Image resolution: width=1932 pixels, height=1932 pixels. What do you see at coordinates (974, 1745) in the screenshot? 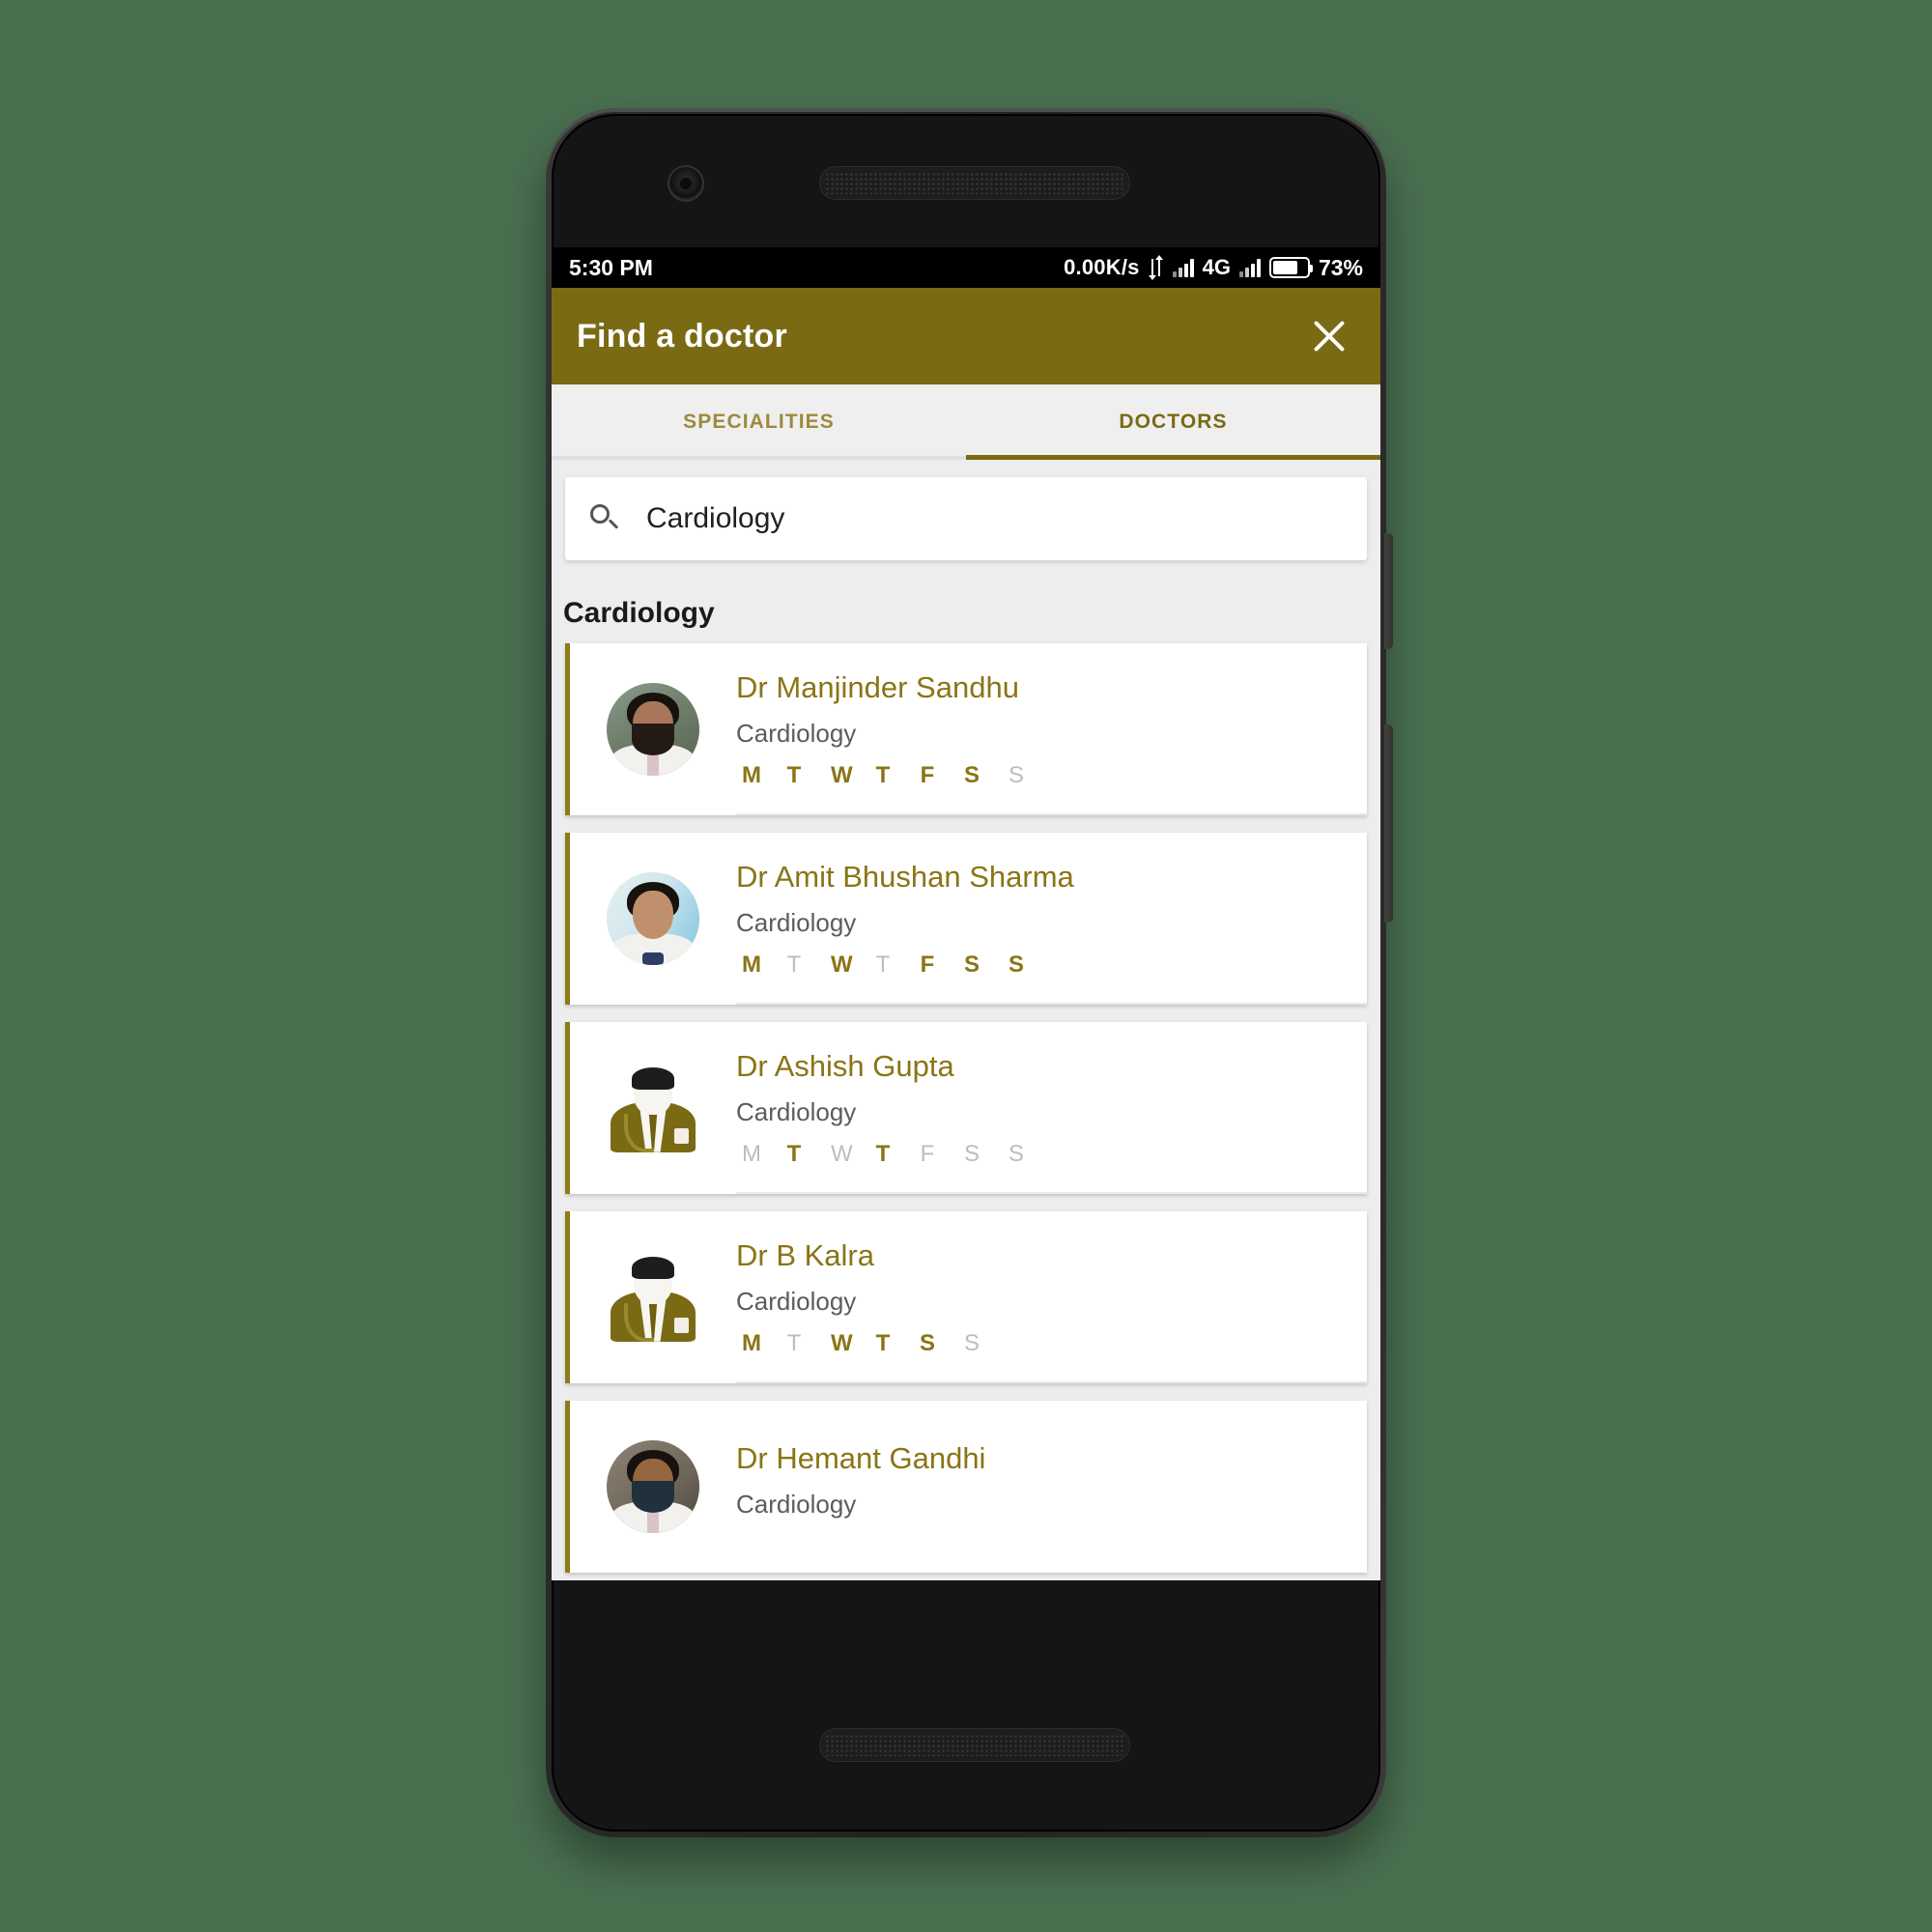
I see `bottom-speaker` at bounding box center [974, 1745].